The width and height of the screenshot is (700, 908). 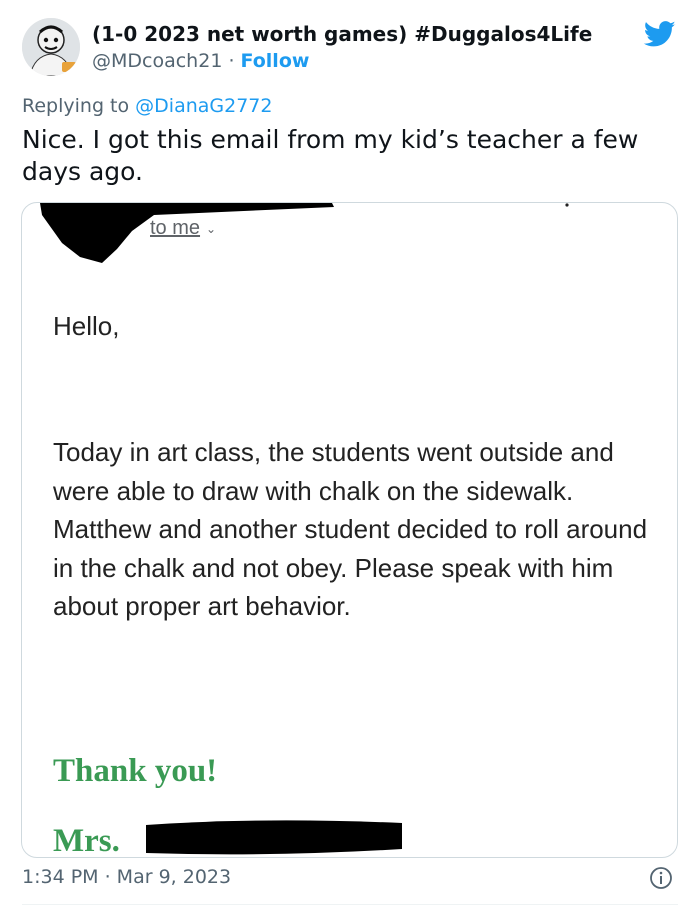 What do you see at coordinates (157, 61) in the screenshot?
I see `user-handle: @MDcoach21` at bounding box center [157, 61].